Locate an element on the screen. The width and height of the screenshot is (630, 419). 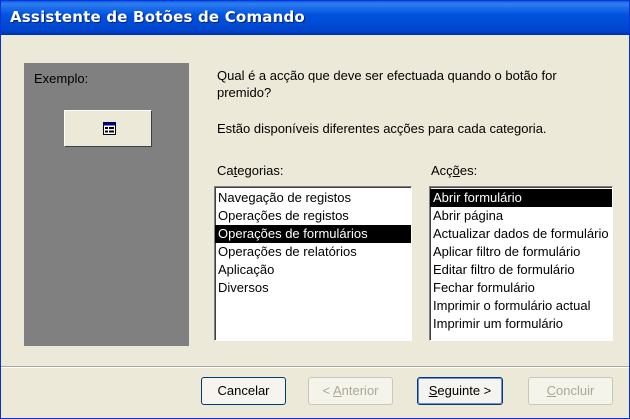
category-item: Operações de relatórios is located at coordinates (313, 252).